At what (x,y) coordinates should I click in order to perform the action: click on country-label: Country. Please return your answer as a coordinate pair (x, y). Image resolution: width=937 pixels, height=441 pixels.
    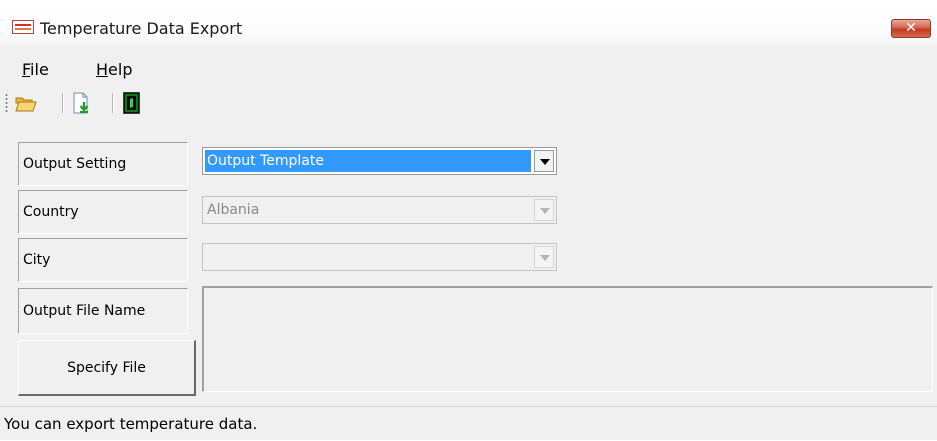
    Looking at the image, I should click on (103, 212).